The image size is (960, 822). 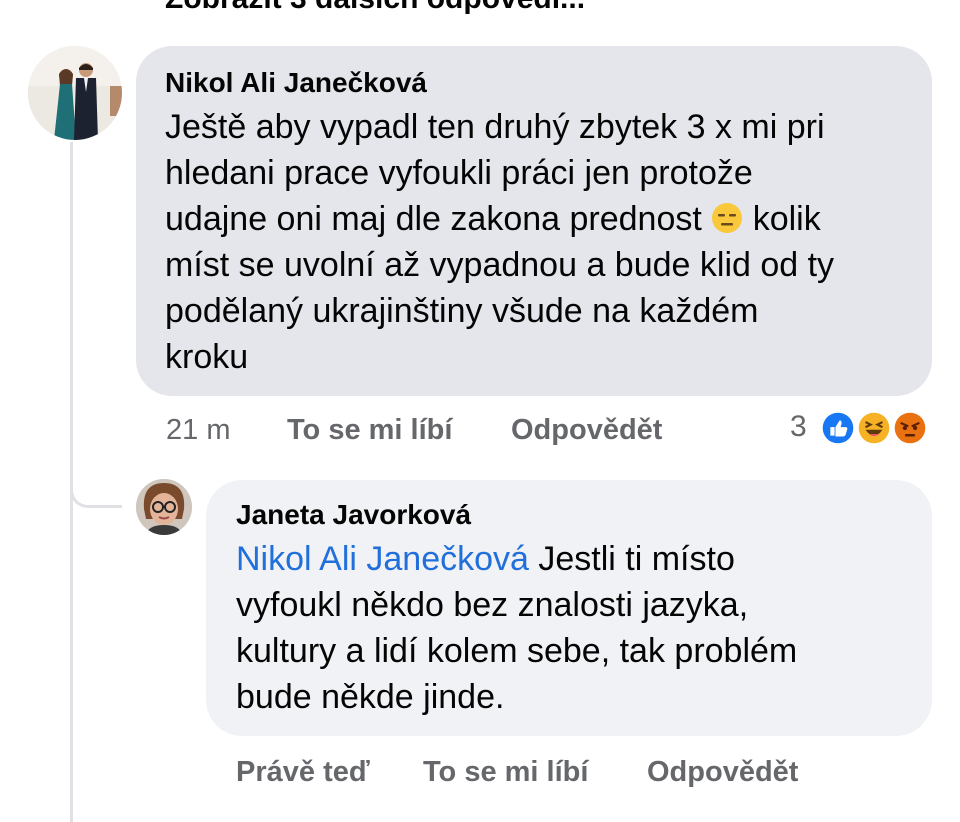 What do you see at coordinates (571, 515) in the screenshot?
I see `comment-author: Janeta Javorková` at bounding box center [571, 515].